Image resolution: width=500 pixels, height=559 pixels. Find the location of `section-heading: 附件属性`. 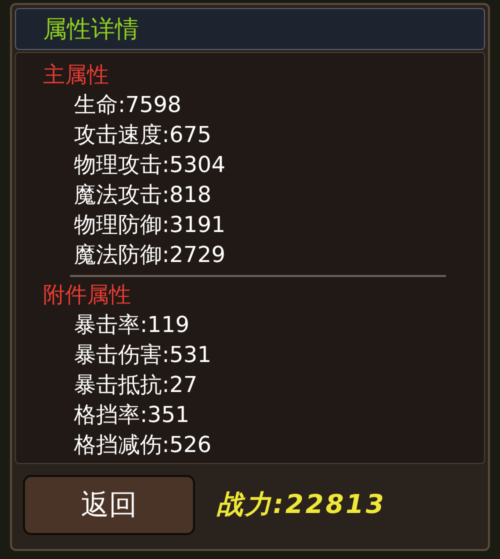

section-heading: 附件属性 is located at coordinates (87, 296).